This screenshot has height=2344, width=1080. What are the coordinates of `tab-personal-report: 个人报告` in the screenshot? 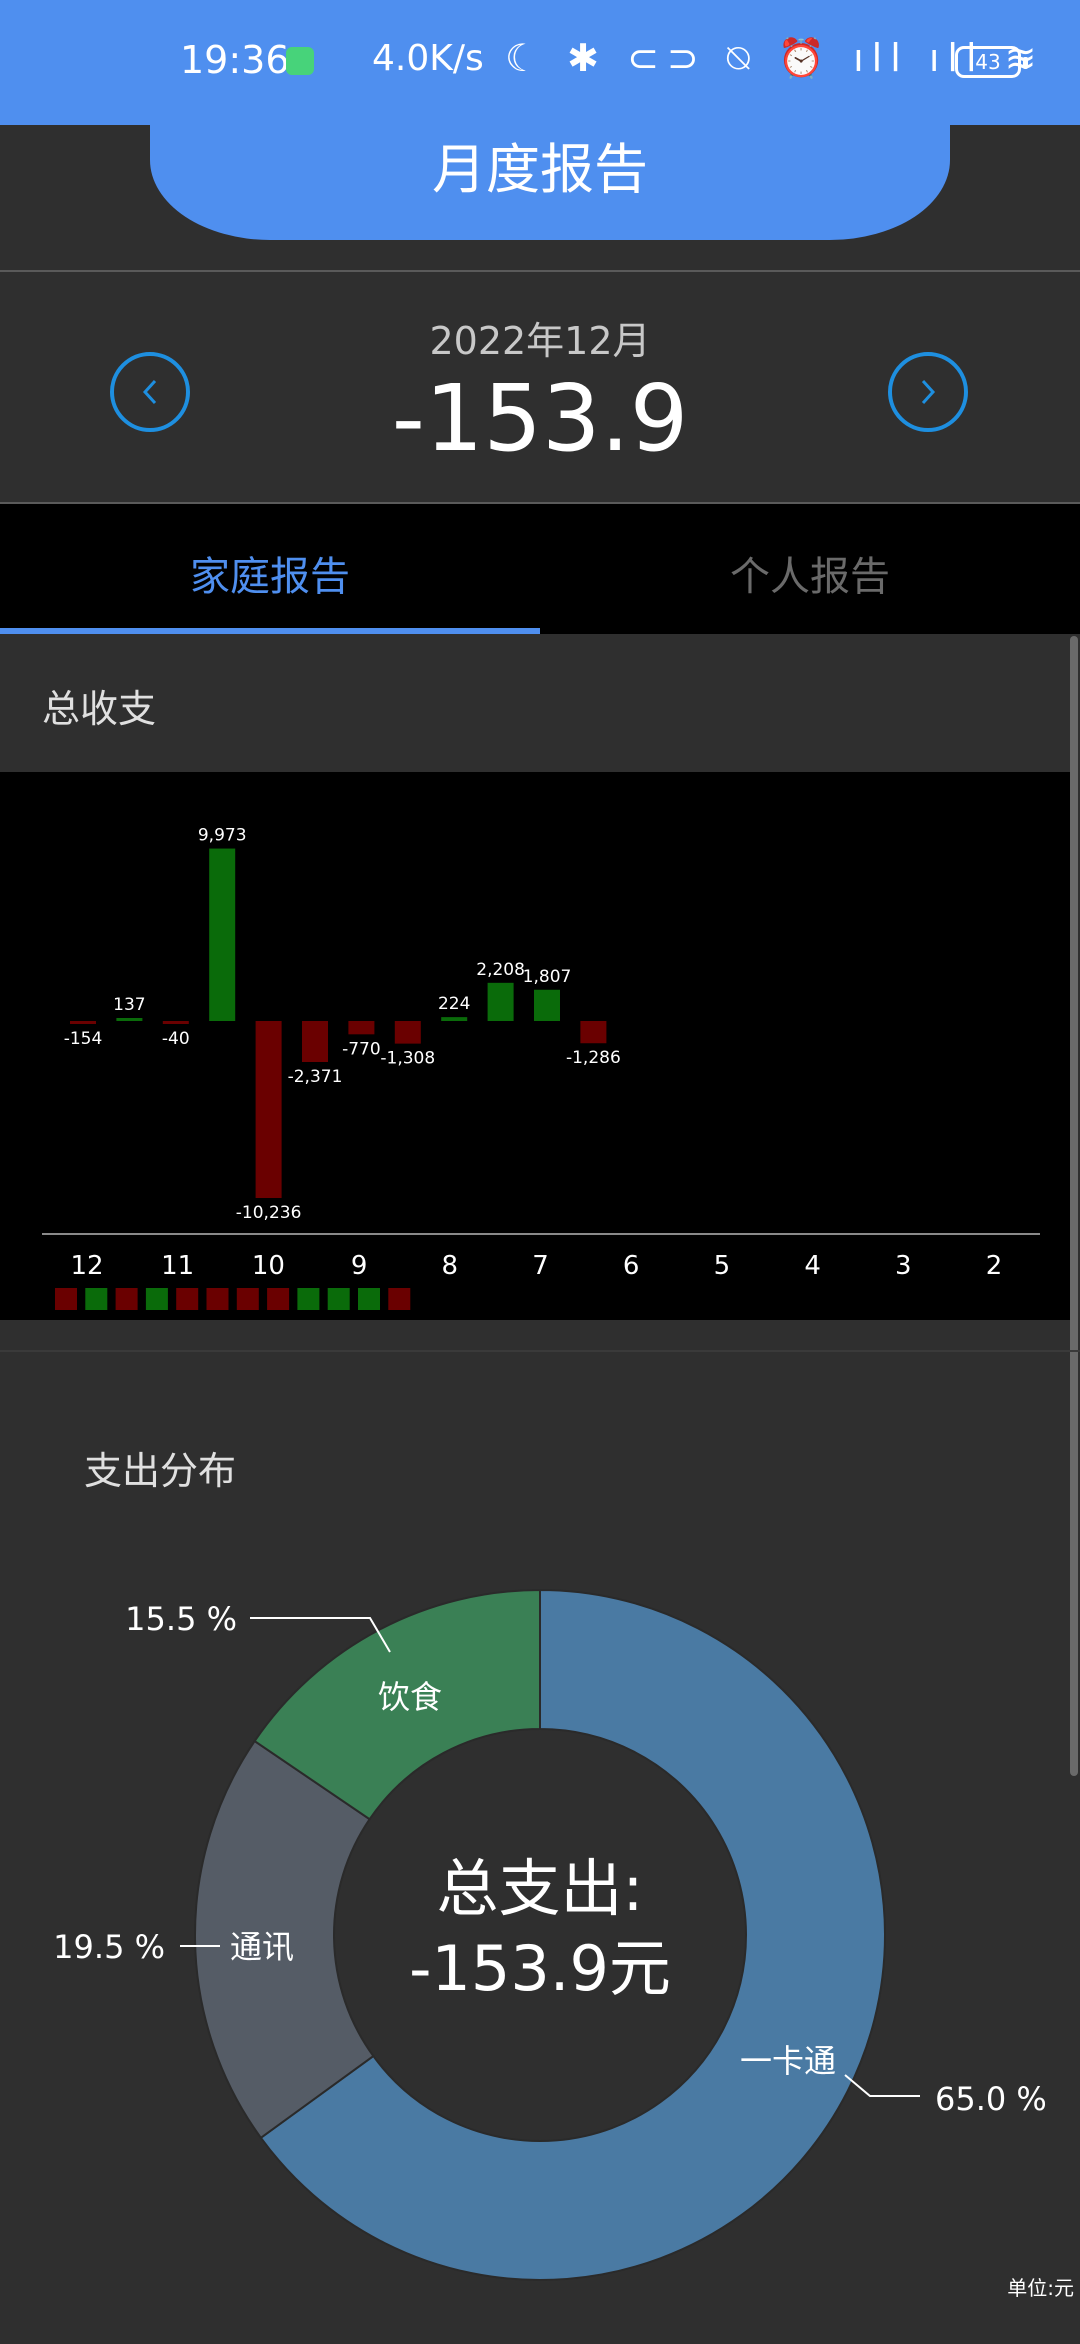 It's located at (810, 573).